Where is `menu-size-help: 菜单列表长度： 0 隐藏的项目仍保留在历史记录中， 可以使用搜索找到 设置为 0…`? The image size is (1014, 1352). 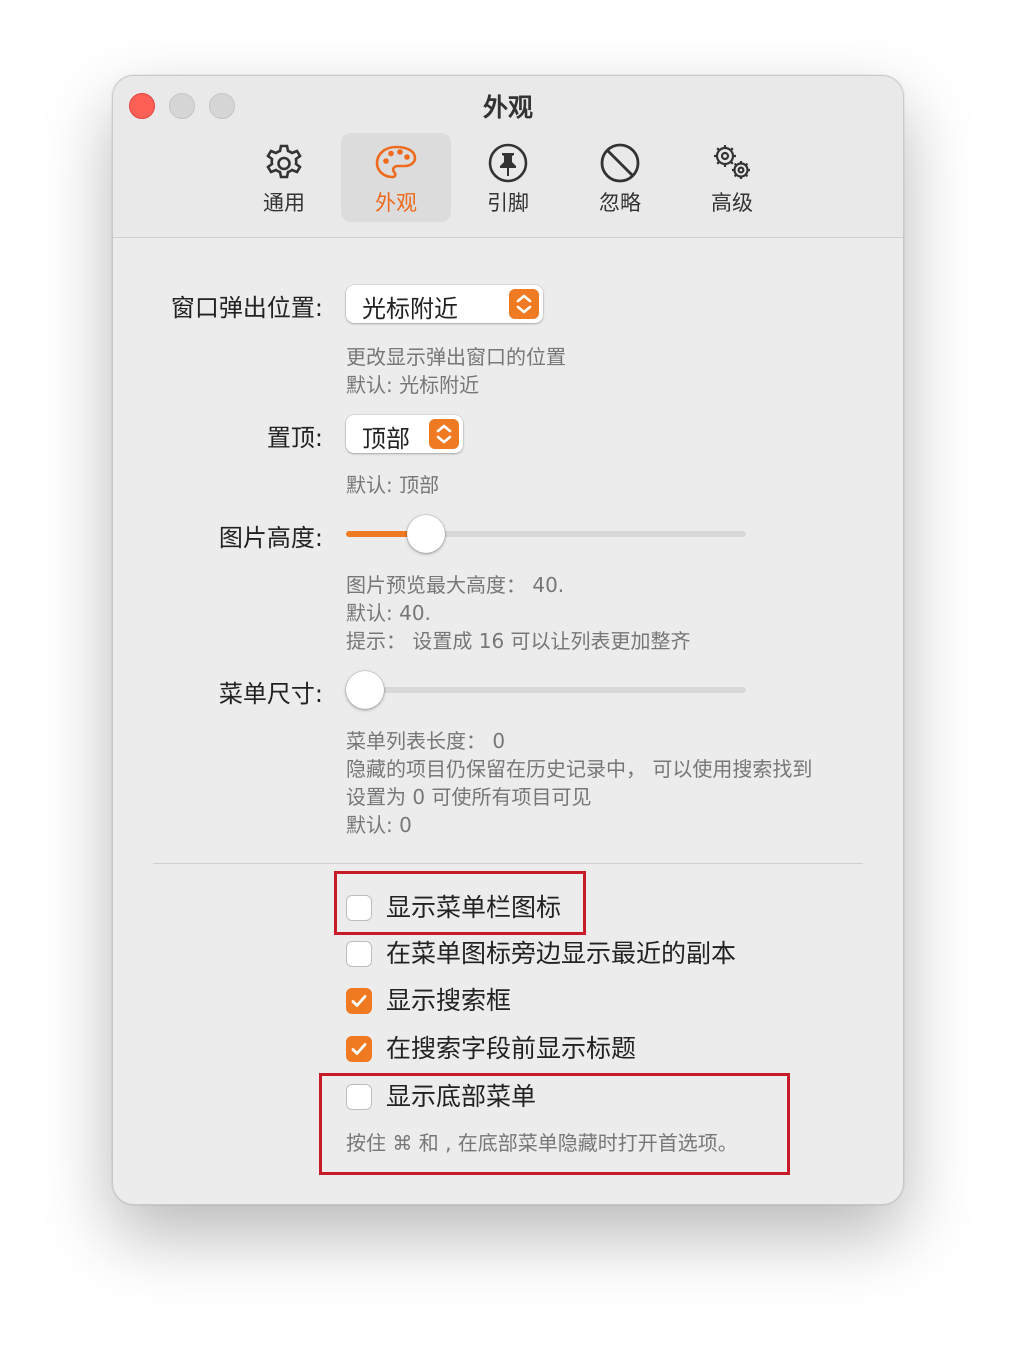 menu-size-help: 菜单列表长度： 0 隐藏的项目仍保留在历史记录中， 可以使用搜索找到 设置为 0… is located at coordinates (579, 783).